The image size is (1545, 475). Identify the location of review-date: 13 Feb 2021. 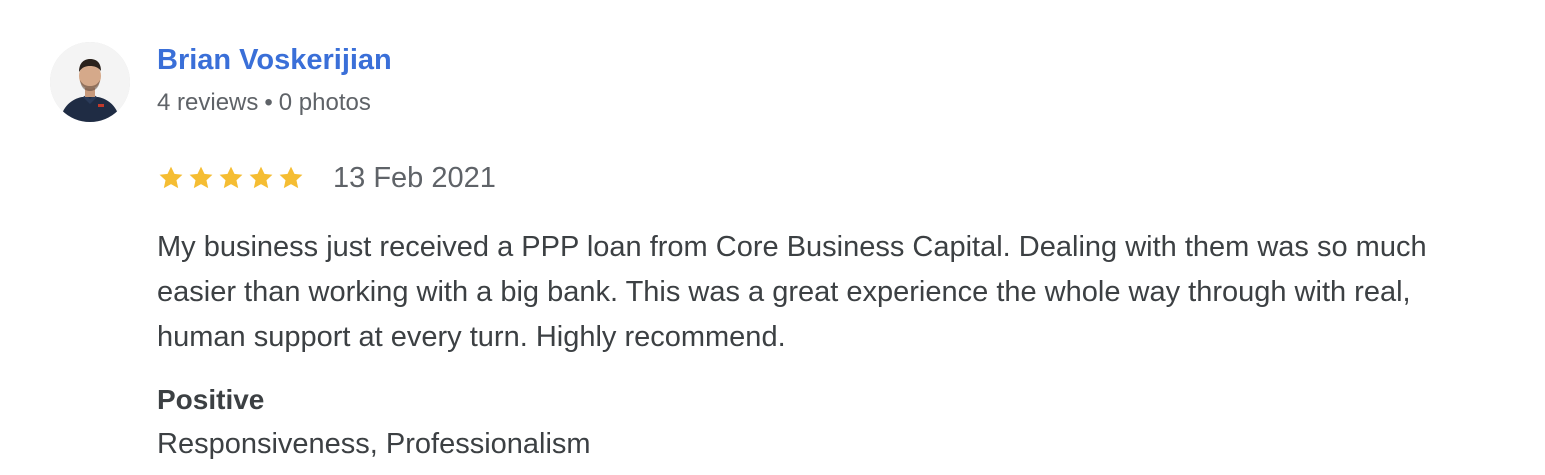
(414, 177).